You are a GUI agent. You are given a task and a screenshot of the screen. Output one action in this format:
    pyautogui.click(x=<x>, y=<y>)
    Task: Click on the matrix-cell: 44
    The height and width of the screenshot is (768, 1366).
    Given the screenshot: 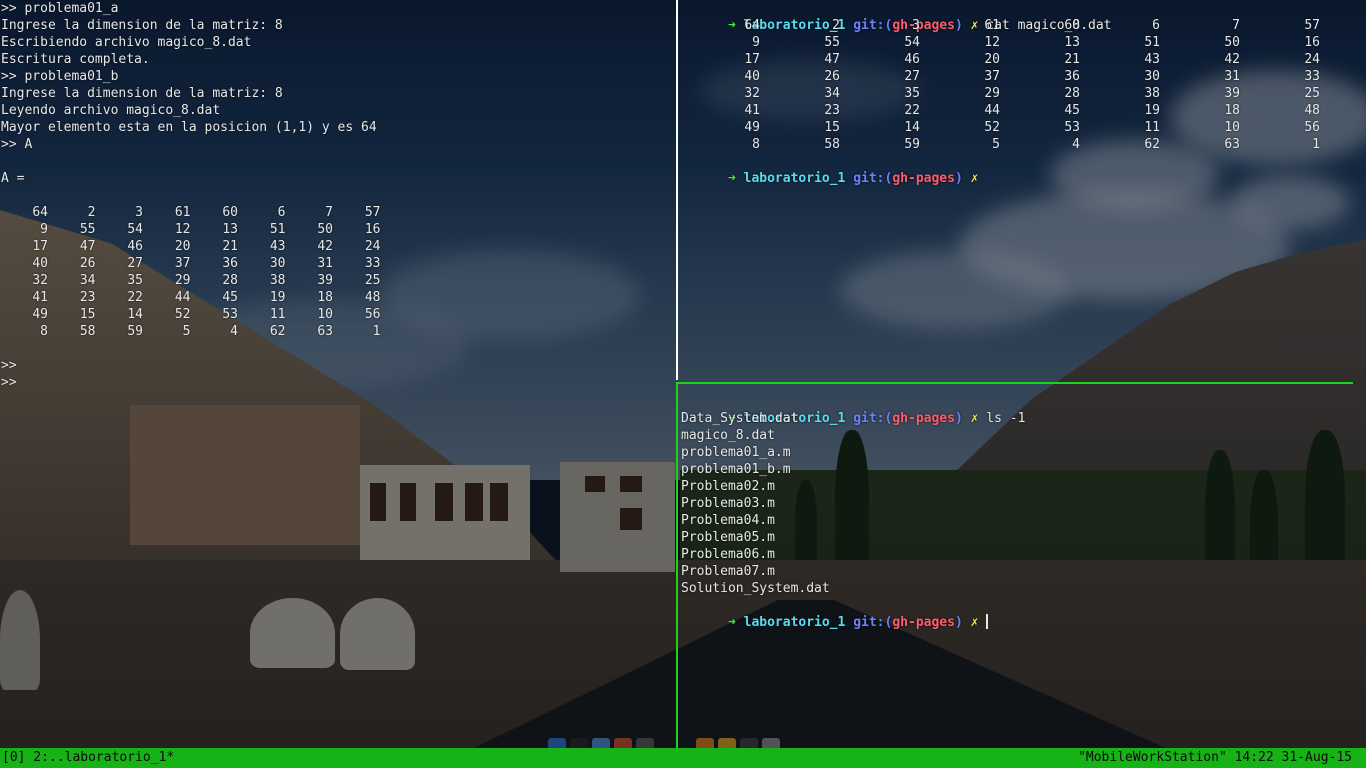 What is the action you would take?
    pyautogui.click(x=182, y=297)
    